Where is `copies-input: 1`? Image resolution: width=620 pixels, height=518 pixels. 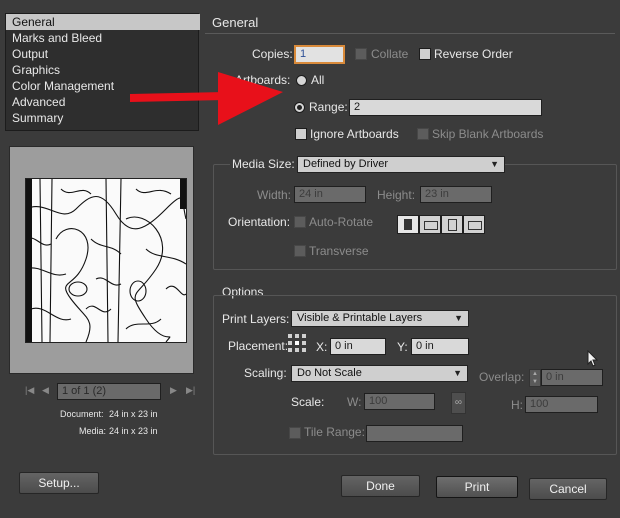
copies-input: 1 is located at coordinates (319, 54).